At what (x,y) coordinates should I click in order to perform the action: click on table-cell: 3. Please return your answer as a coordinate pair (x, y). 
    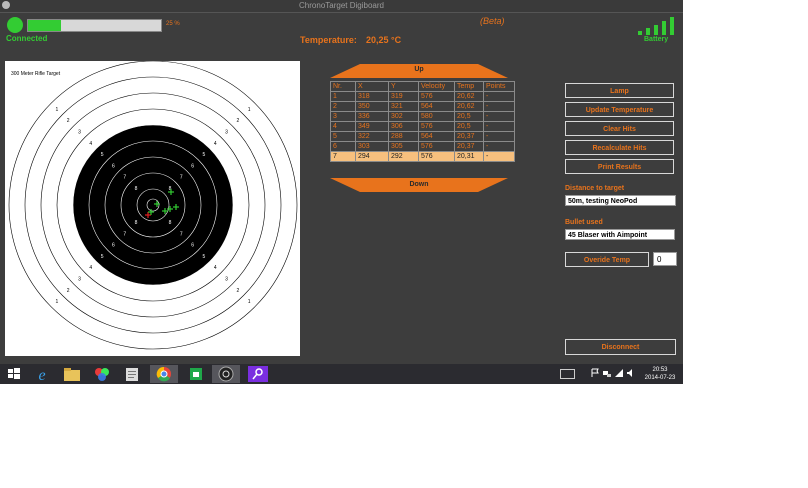
    Looking at the image, I should click on (343, 116).